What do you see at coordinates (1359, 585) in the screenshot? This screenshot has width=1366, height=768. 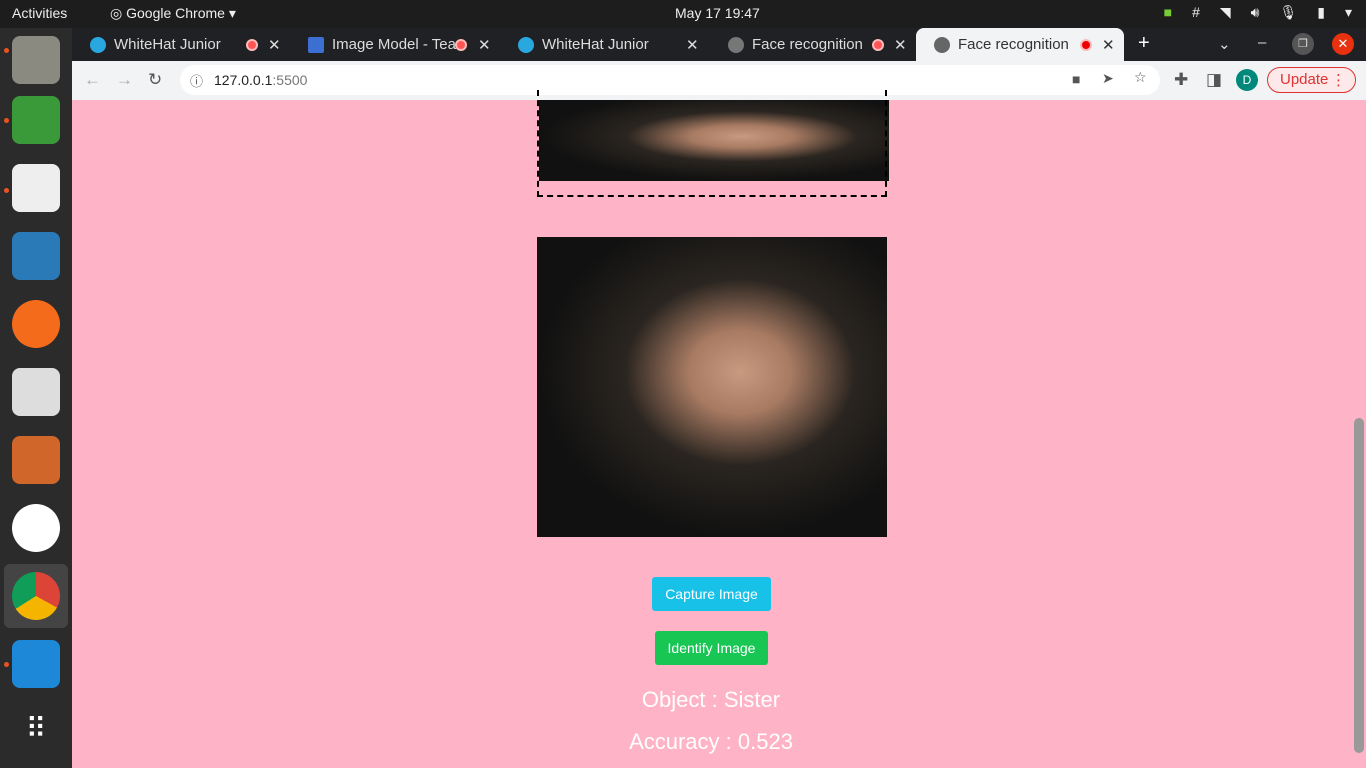 I see `page-scrollbar` at bounding box center [1359, 585].